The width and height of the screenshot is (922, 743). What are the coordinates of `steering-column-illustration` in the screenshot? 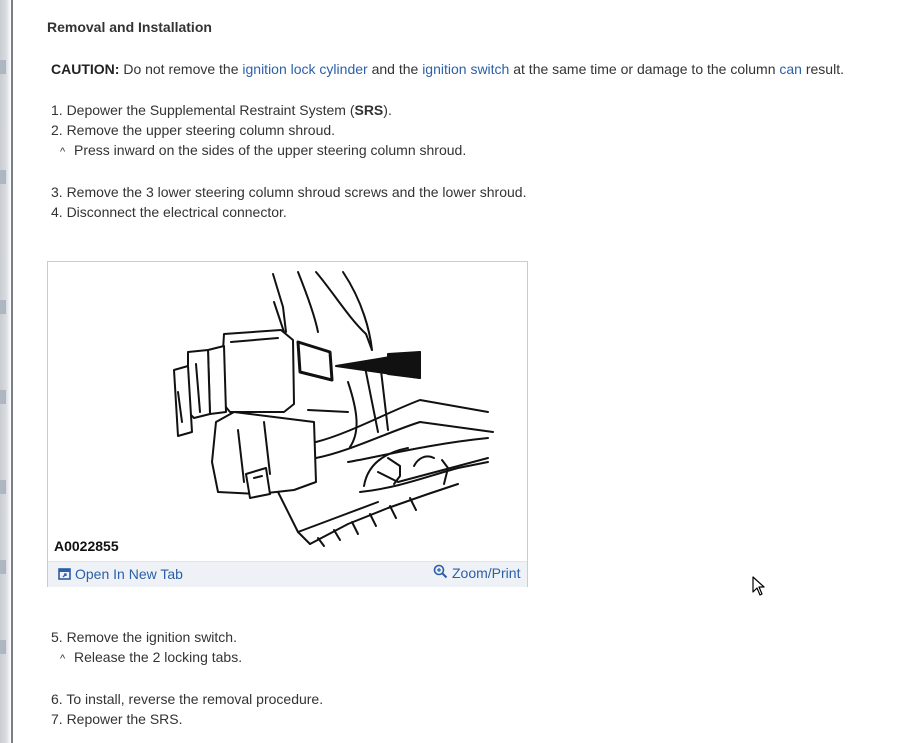 It's located at (333, 409).